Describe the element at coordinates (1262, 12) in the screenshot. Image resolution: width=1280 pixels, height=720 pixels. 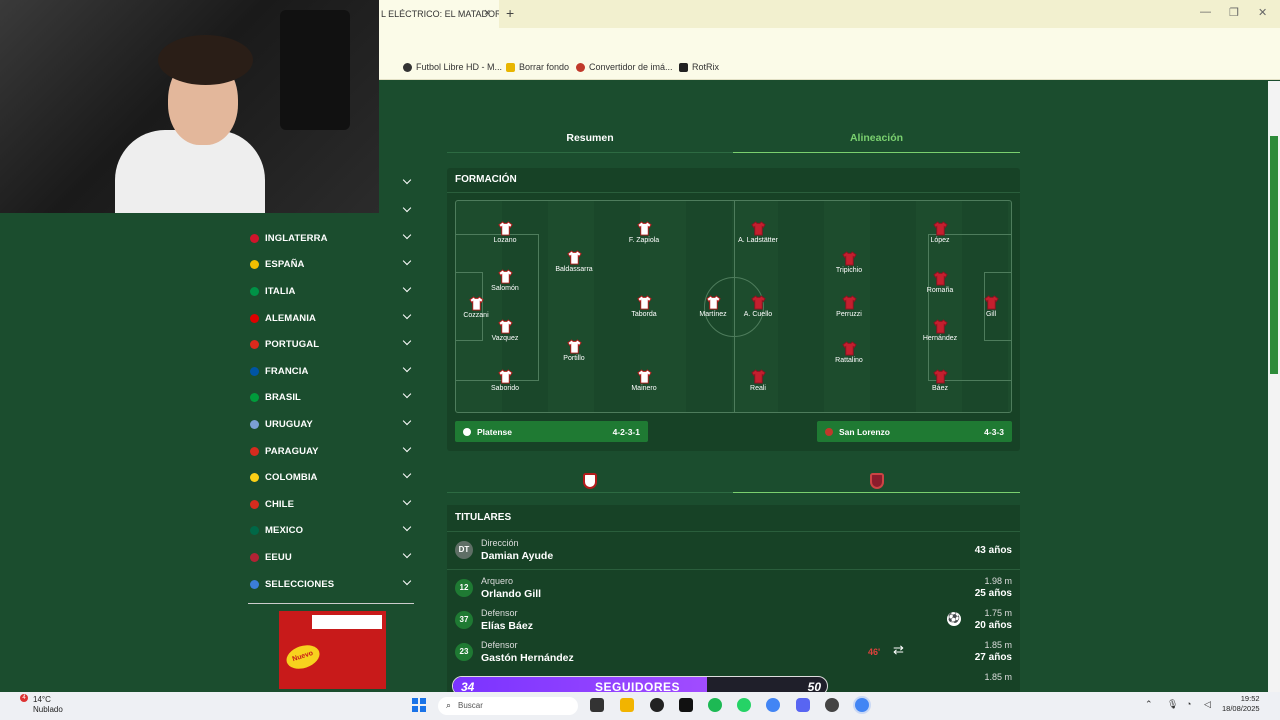
I see `close-window-button: ✕` at that location.